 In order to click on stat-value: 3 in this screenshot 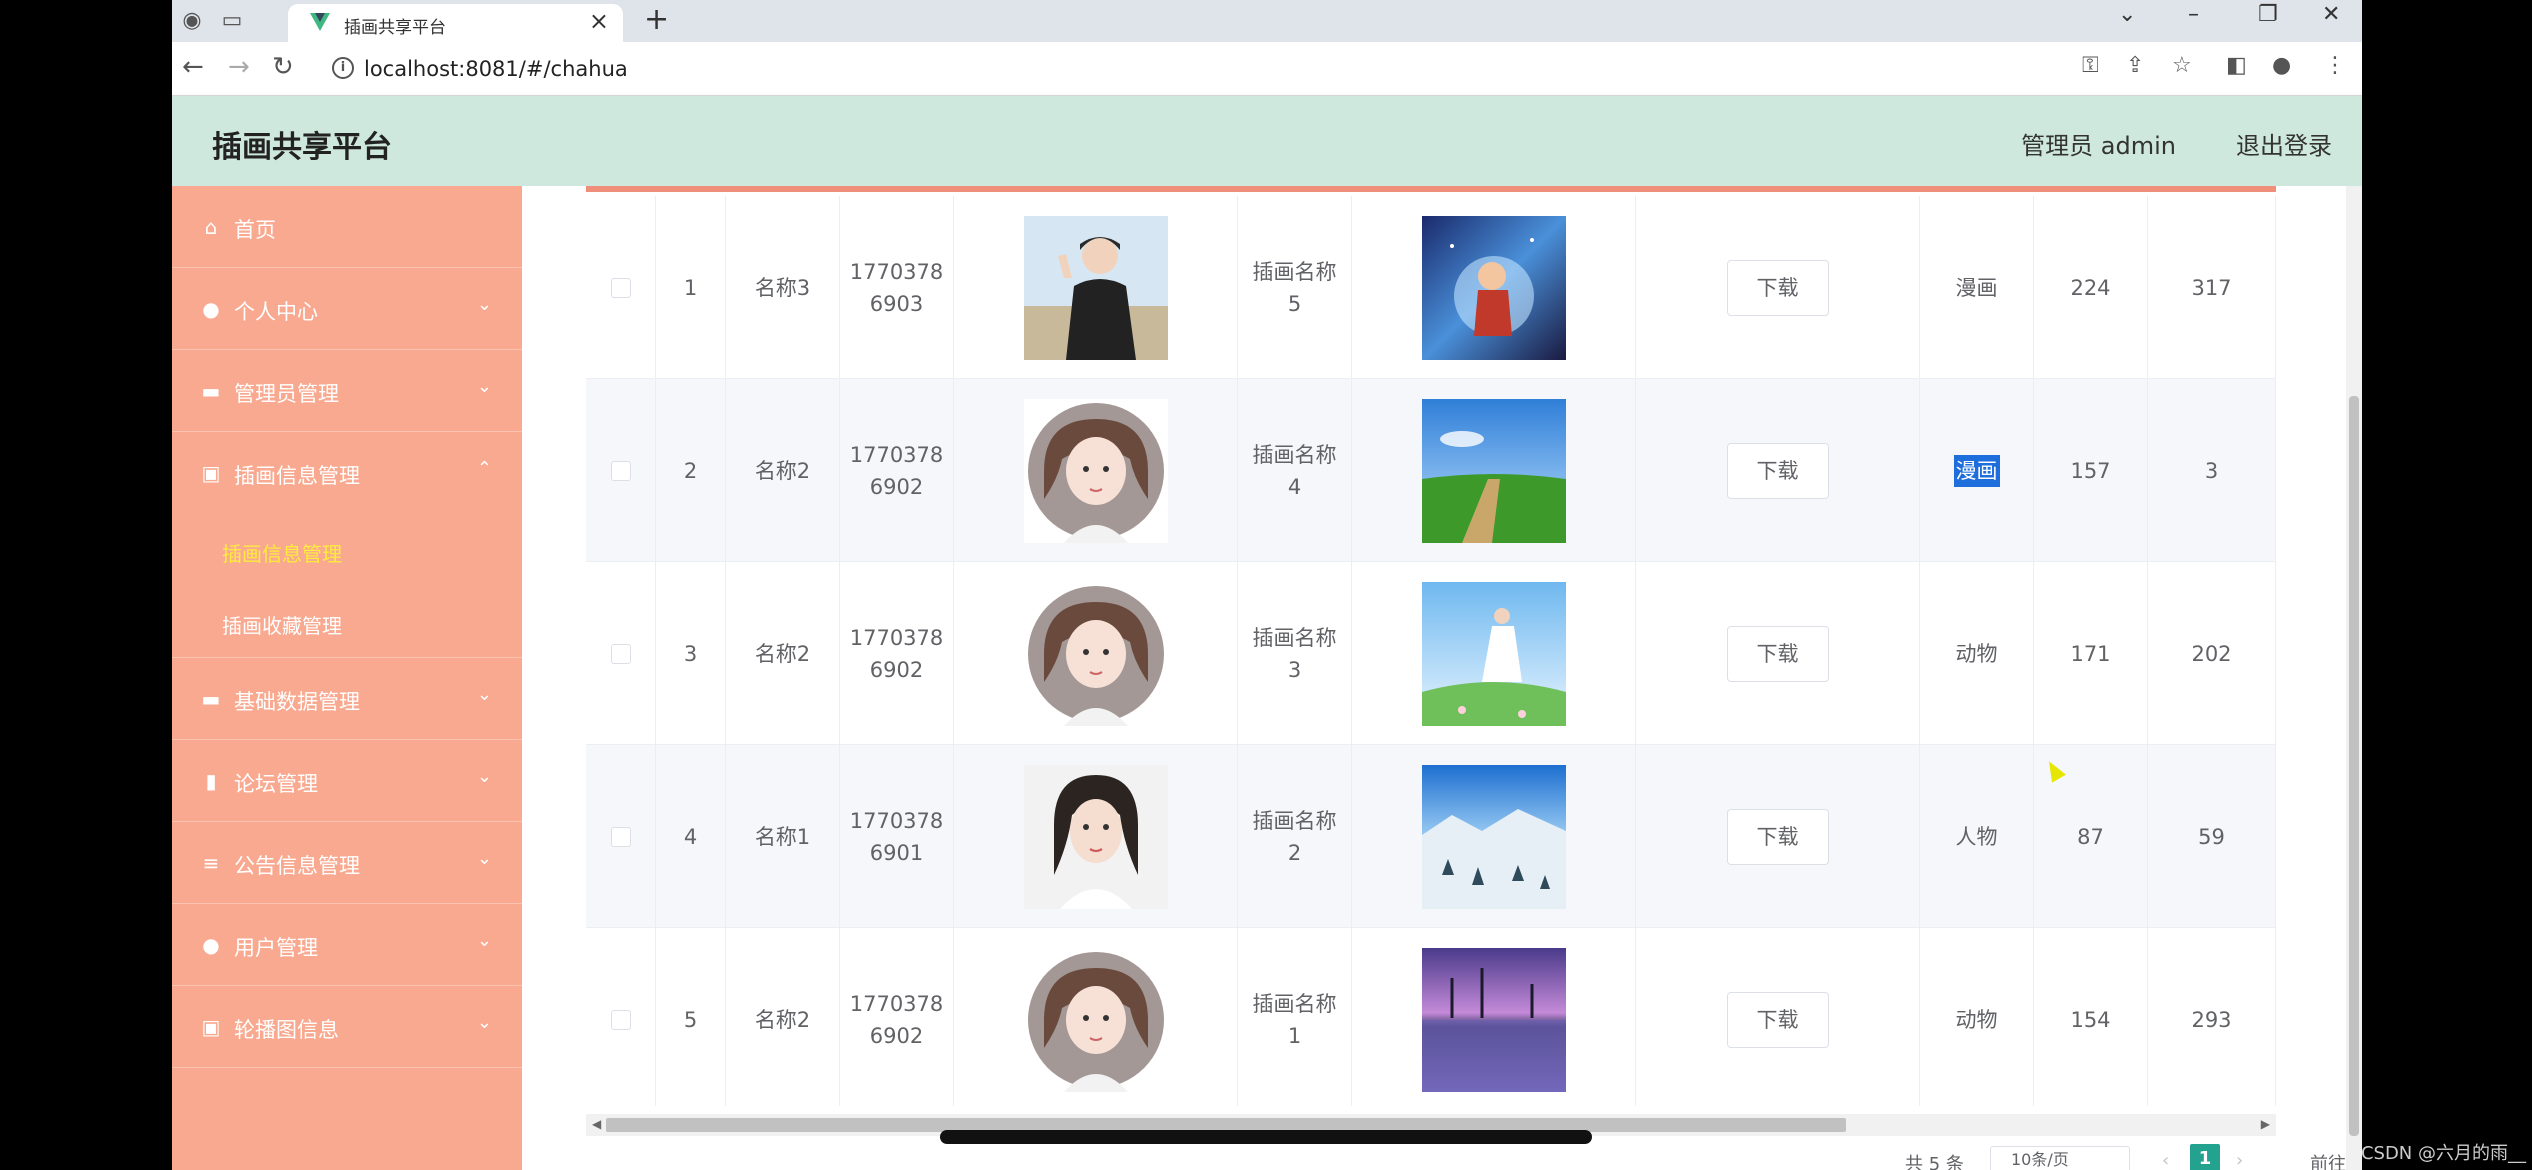, I will do `click(2211, 470)`.